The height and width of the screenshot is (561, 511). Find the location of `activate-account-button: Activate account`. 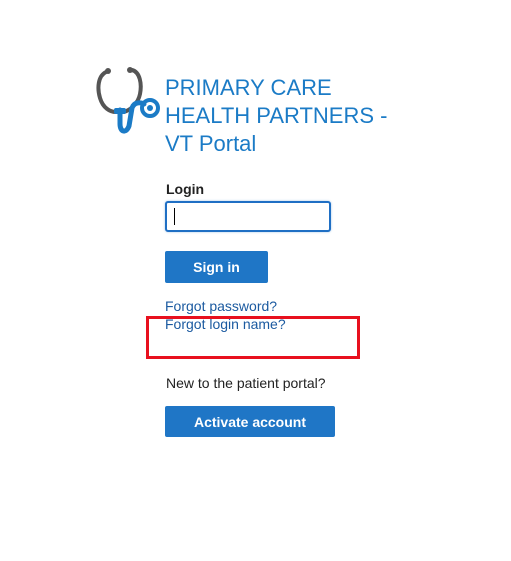

activate-account-button: Activate account is located at coordinates (250, 421).